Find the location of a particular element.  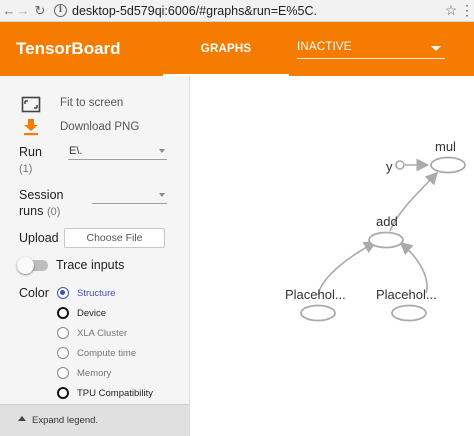

info-icon: i is located at coordinates (60, 10).